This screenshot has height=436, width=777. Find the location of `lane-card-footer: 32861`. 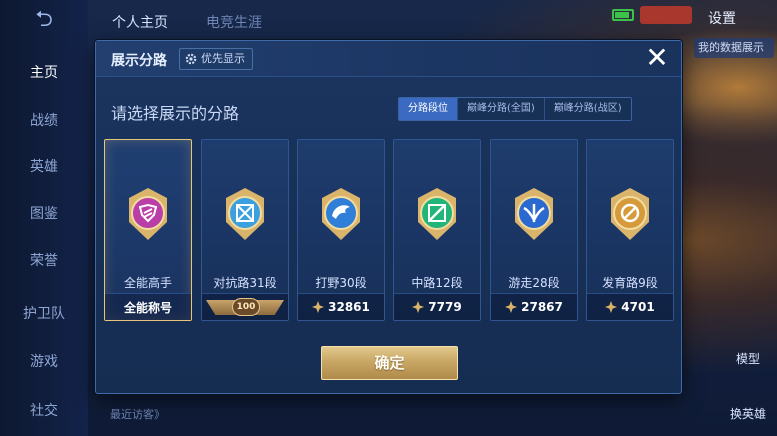

lane-card-footer: 32861 is located at coordinates (341, 306).